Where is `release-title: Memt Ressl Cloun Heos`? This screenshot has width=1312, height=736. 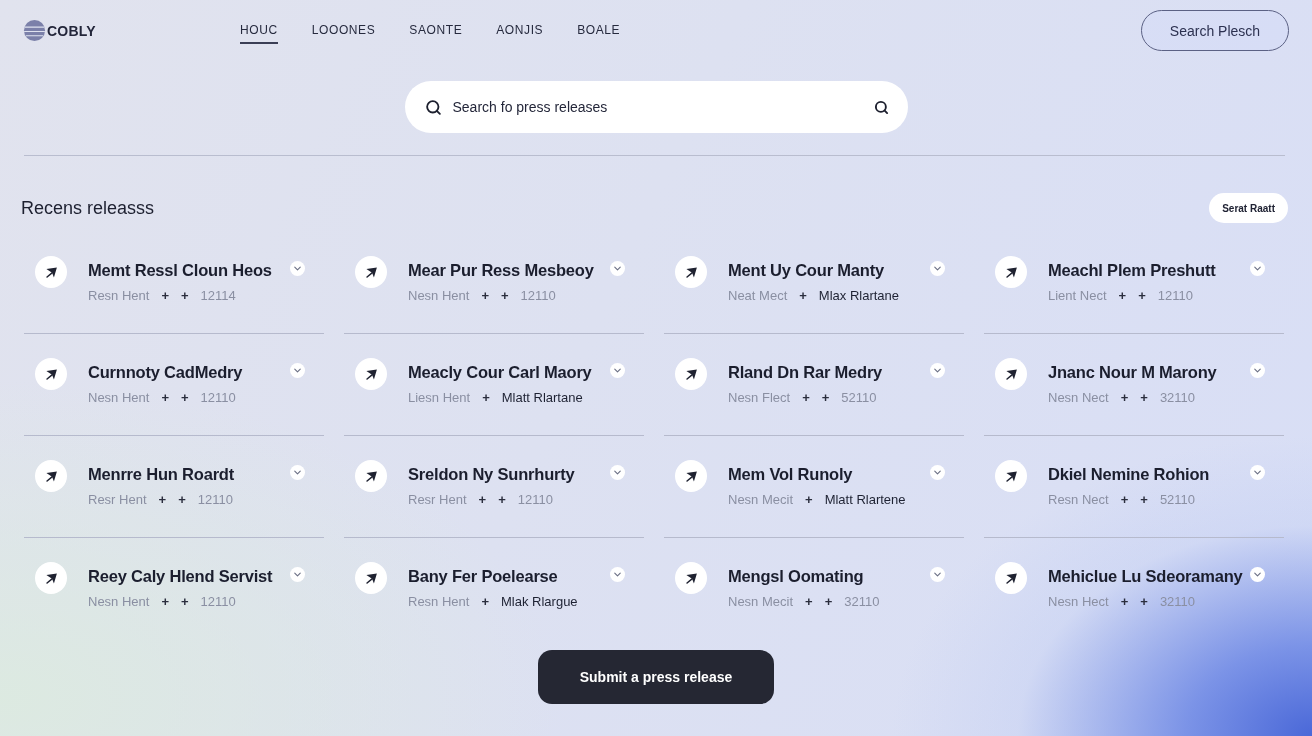
release-title: Memt Ressl Cloun Heos is located at coordinates (180, 270).